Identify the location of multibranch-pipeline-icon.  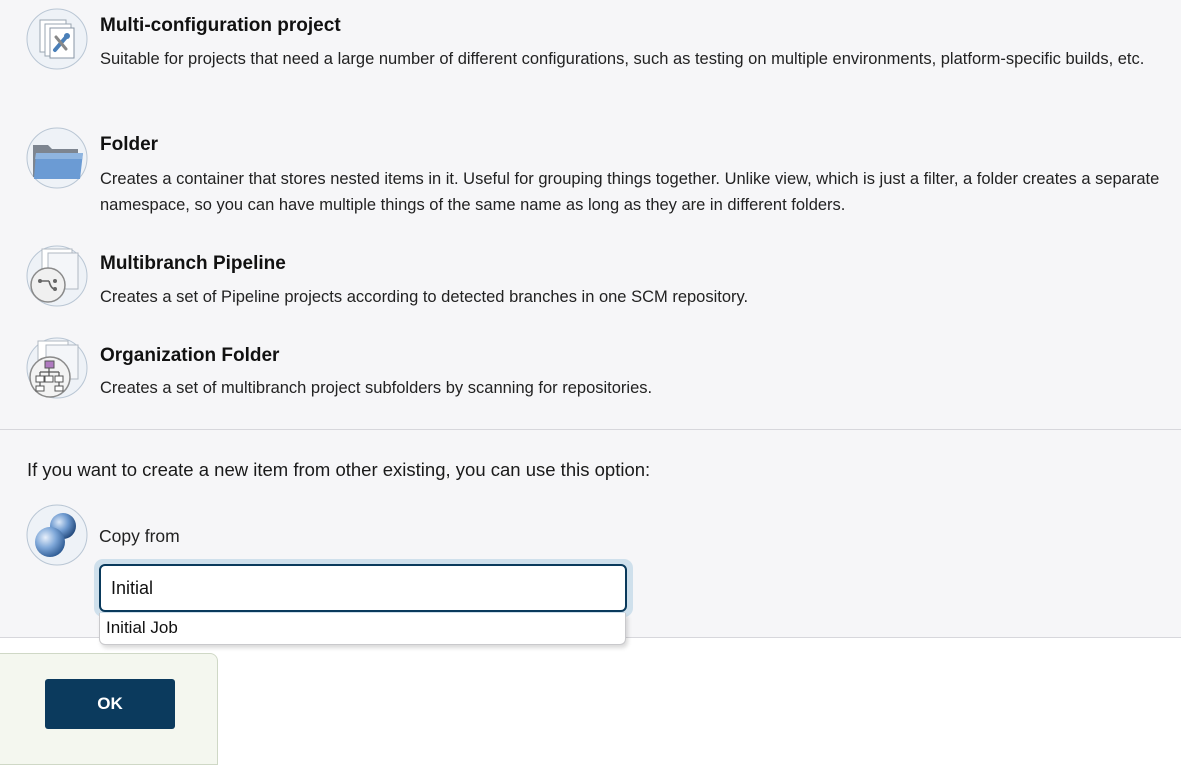
(57, 276).